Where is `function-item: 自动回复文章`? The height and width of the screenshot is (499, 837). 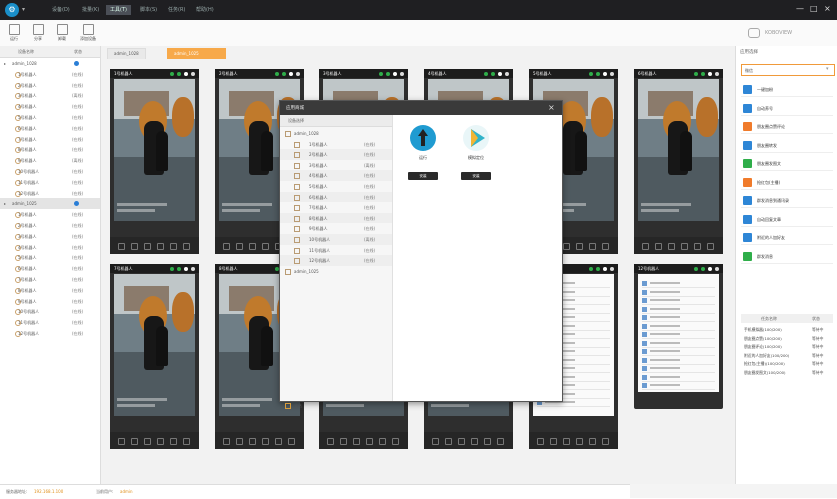
function-item: 自动回复文章 is located at coordinates (787, 219).